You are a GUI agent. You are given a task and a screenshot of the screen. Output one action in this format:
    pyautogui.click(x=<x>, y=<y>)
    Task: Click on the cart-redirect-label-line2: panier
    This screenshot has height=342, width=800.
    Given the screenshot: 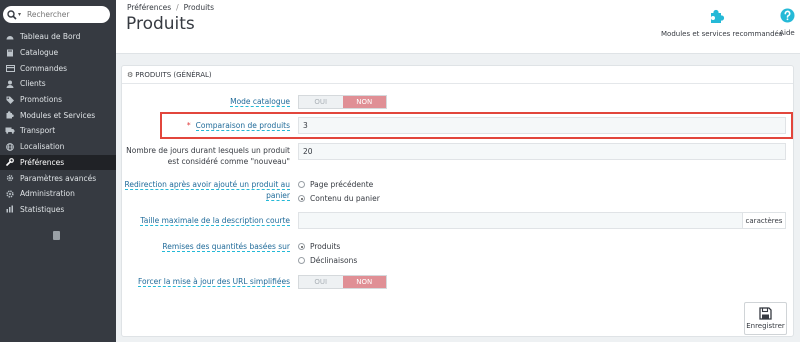 What is the action you would take?
    pyautogui.click(x=278, y=195)
    